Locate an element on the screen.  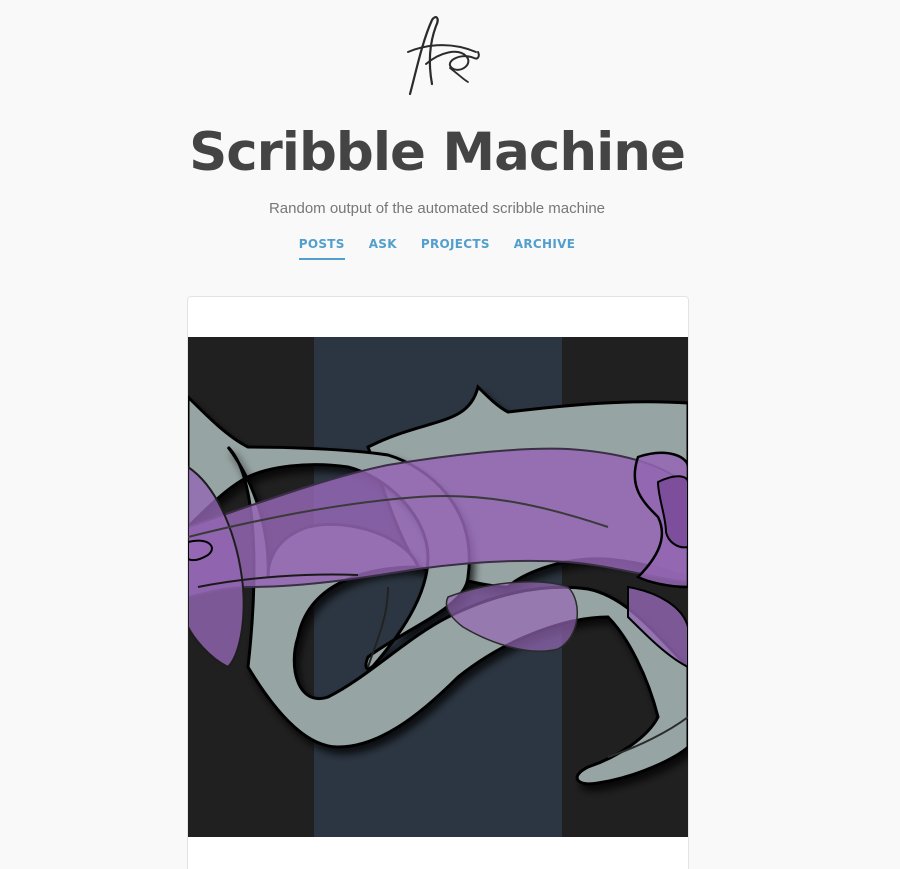
main-nav: POSTS ASK PROJECTS ARCHIVE is located at coordinates (437, 248).